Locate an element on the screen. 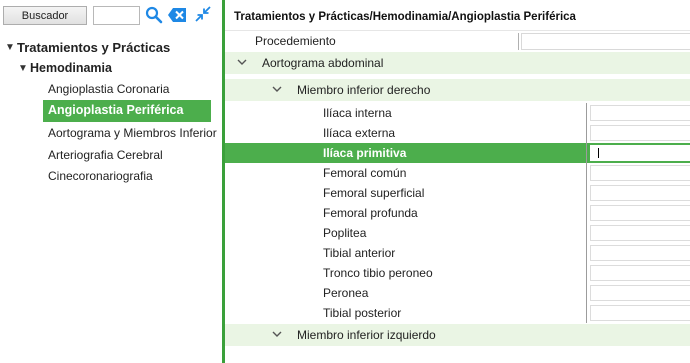  tree-leaf: Aortograma y Miembros Inferior is located at coordinates (132, 133).